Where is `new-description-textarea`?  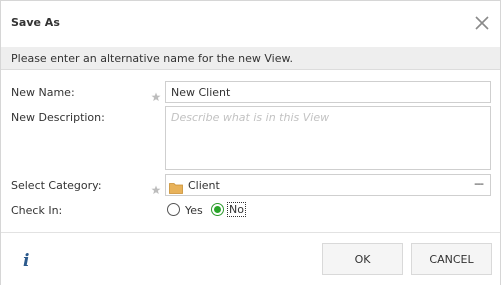 new-description-textarea is located at coordinates (328, 138).